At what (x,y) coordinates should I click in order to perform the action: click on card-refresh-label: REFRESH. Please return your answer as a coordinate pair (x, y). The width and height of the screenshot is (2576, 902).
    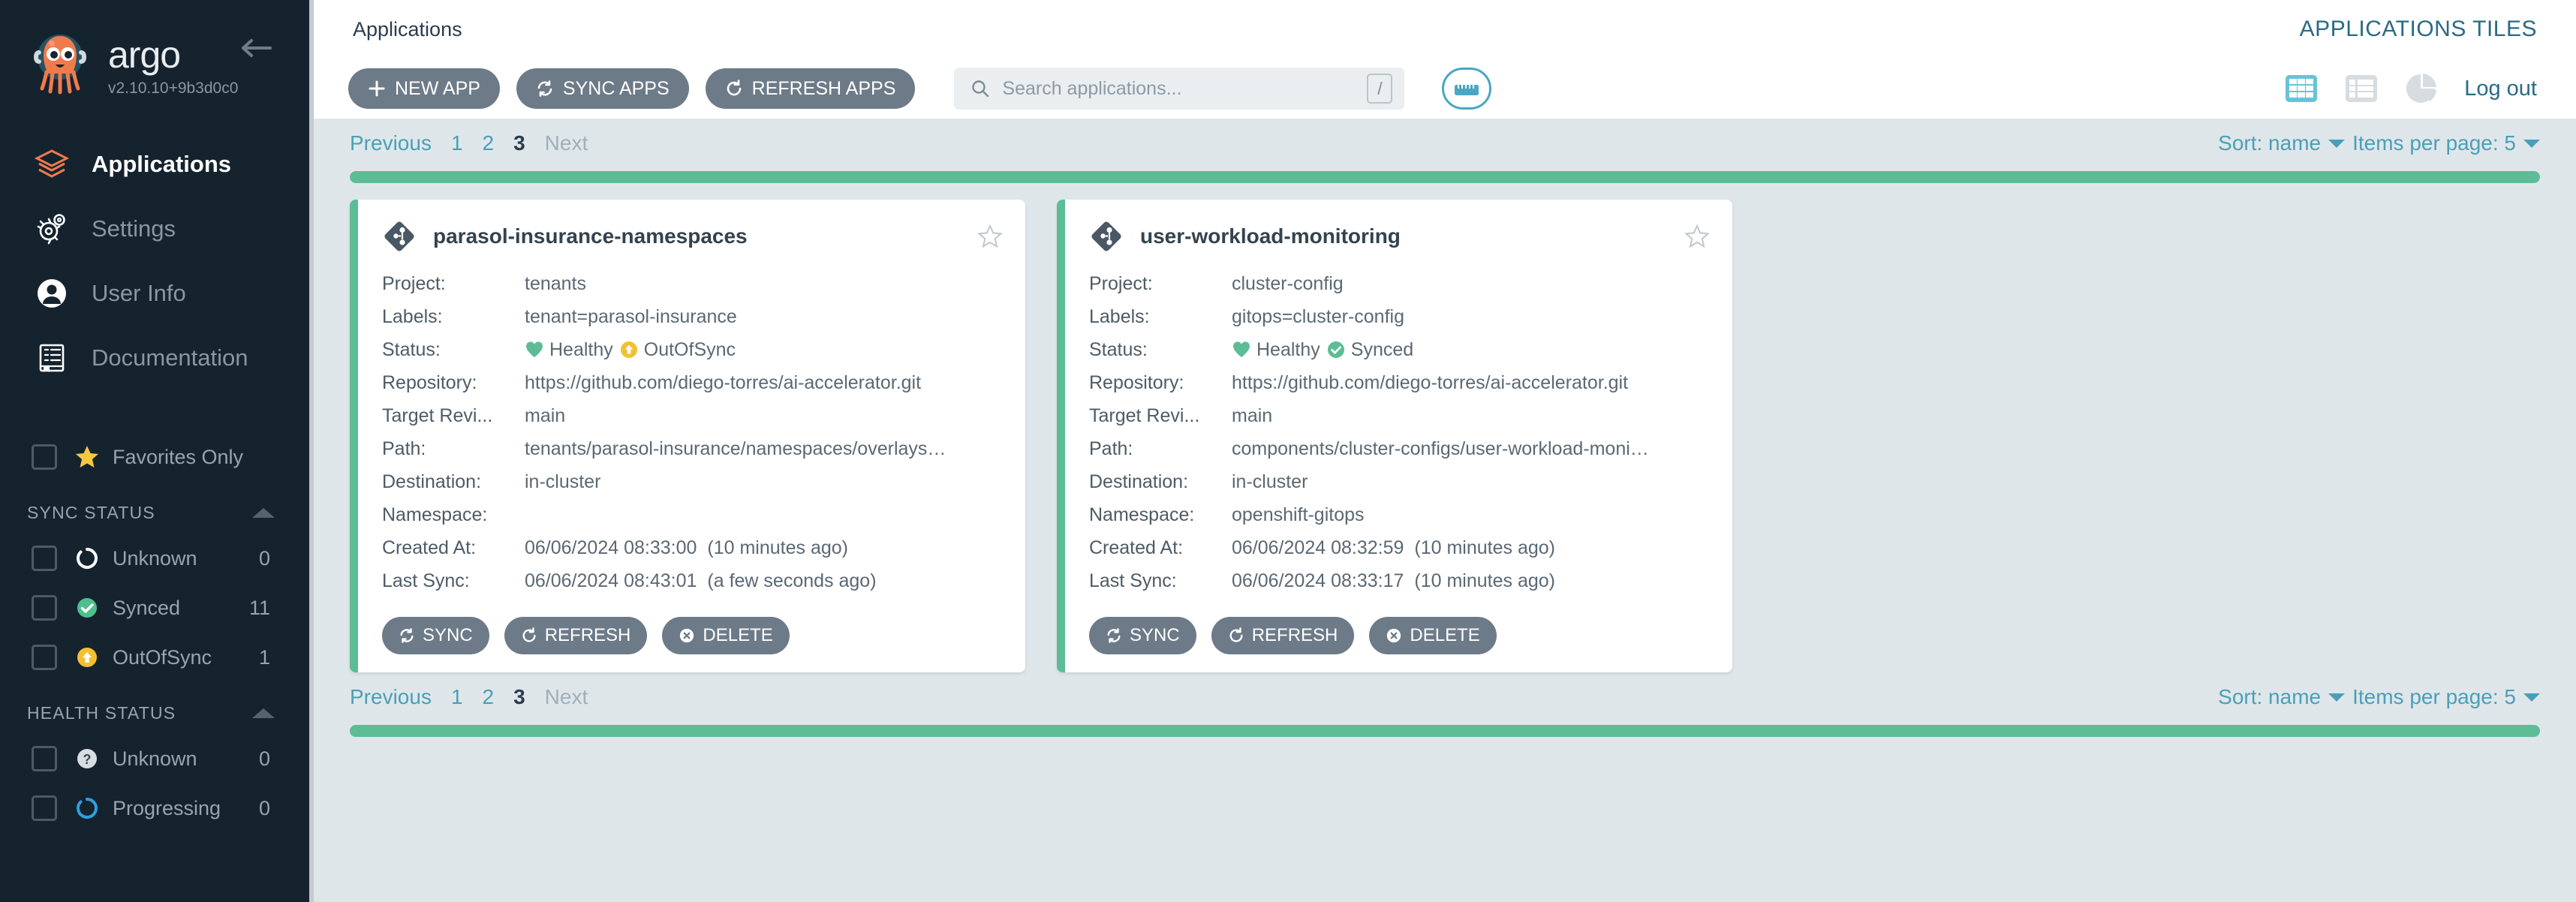
    Looking at the image, I should click on (587, 635).